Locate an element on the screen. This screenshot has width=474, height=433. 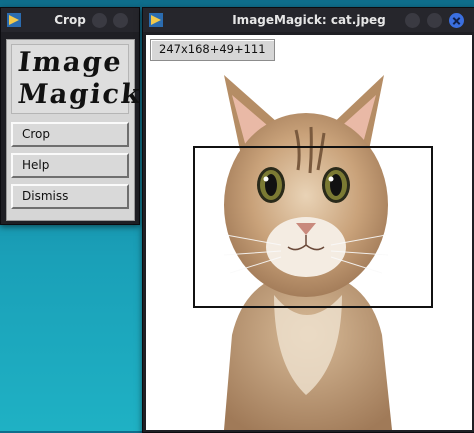
image-titlebar: ImageMagick: cat.jpeg is located at coordinates (308, 20).